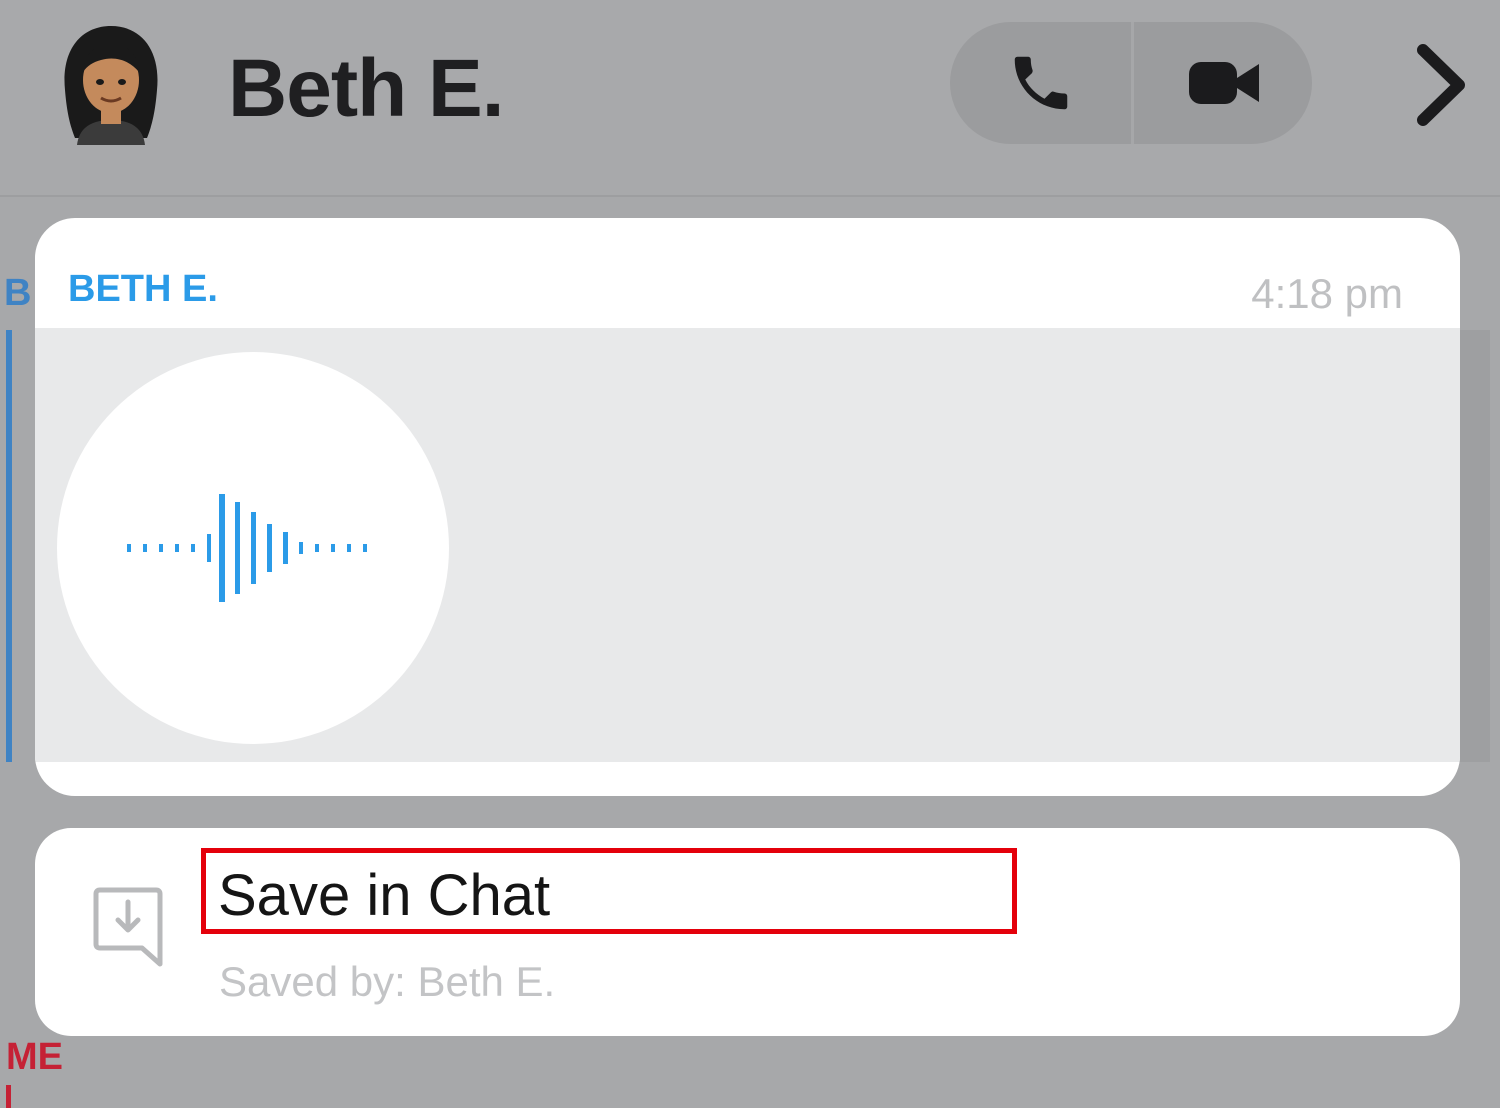  What do you see at coordinates (1440, 85) in the screenshot?
I see `chevron-right-icon` at bounding box center [1440, 85].